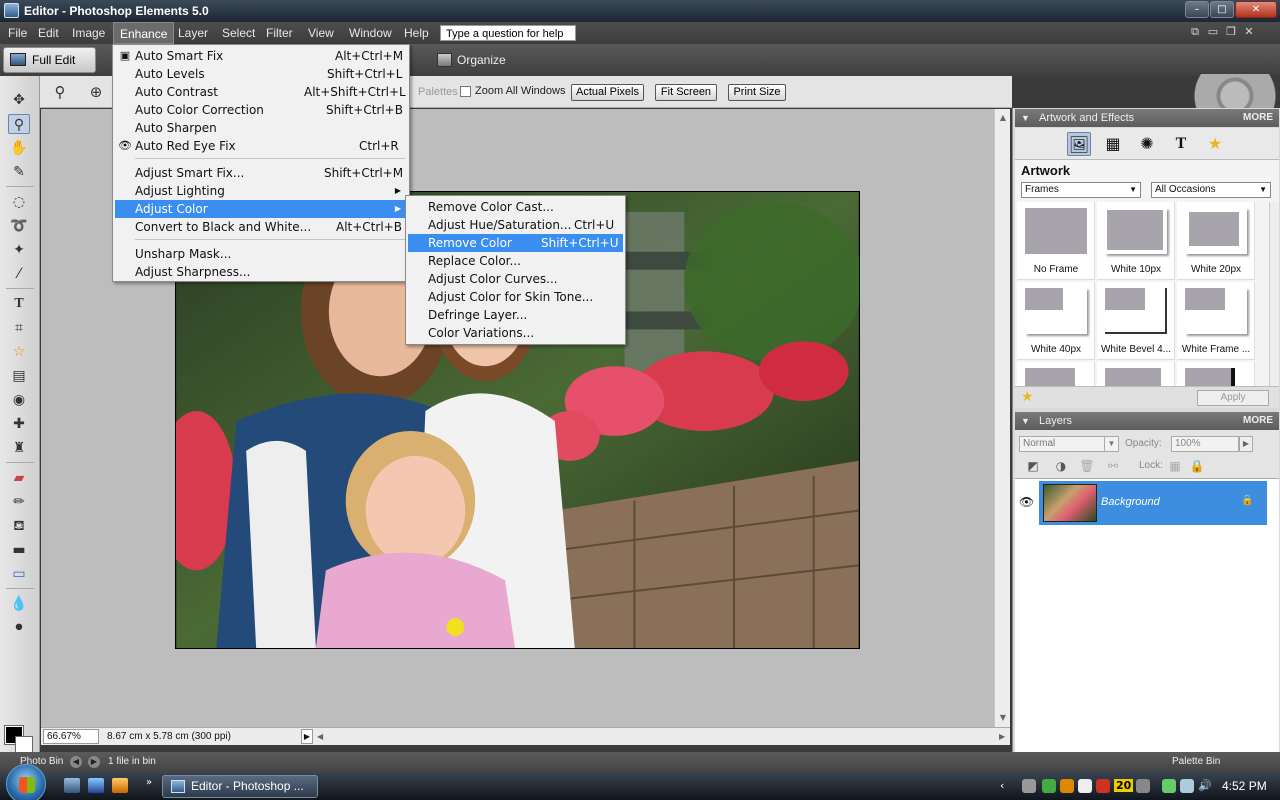 The height and width of the screenshot is (800, 1280). I want to click on layers-header: ▼ Layers MORE, so click(1147, 421).